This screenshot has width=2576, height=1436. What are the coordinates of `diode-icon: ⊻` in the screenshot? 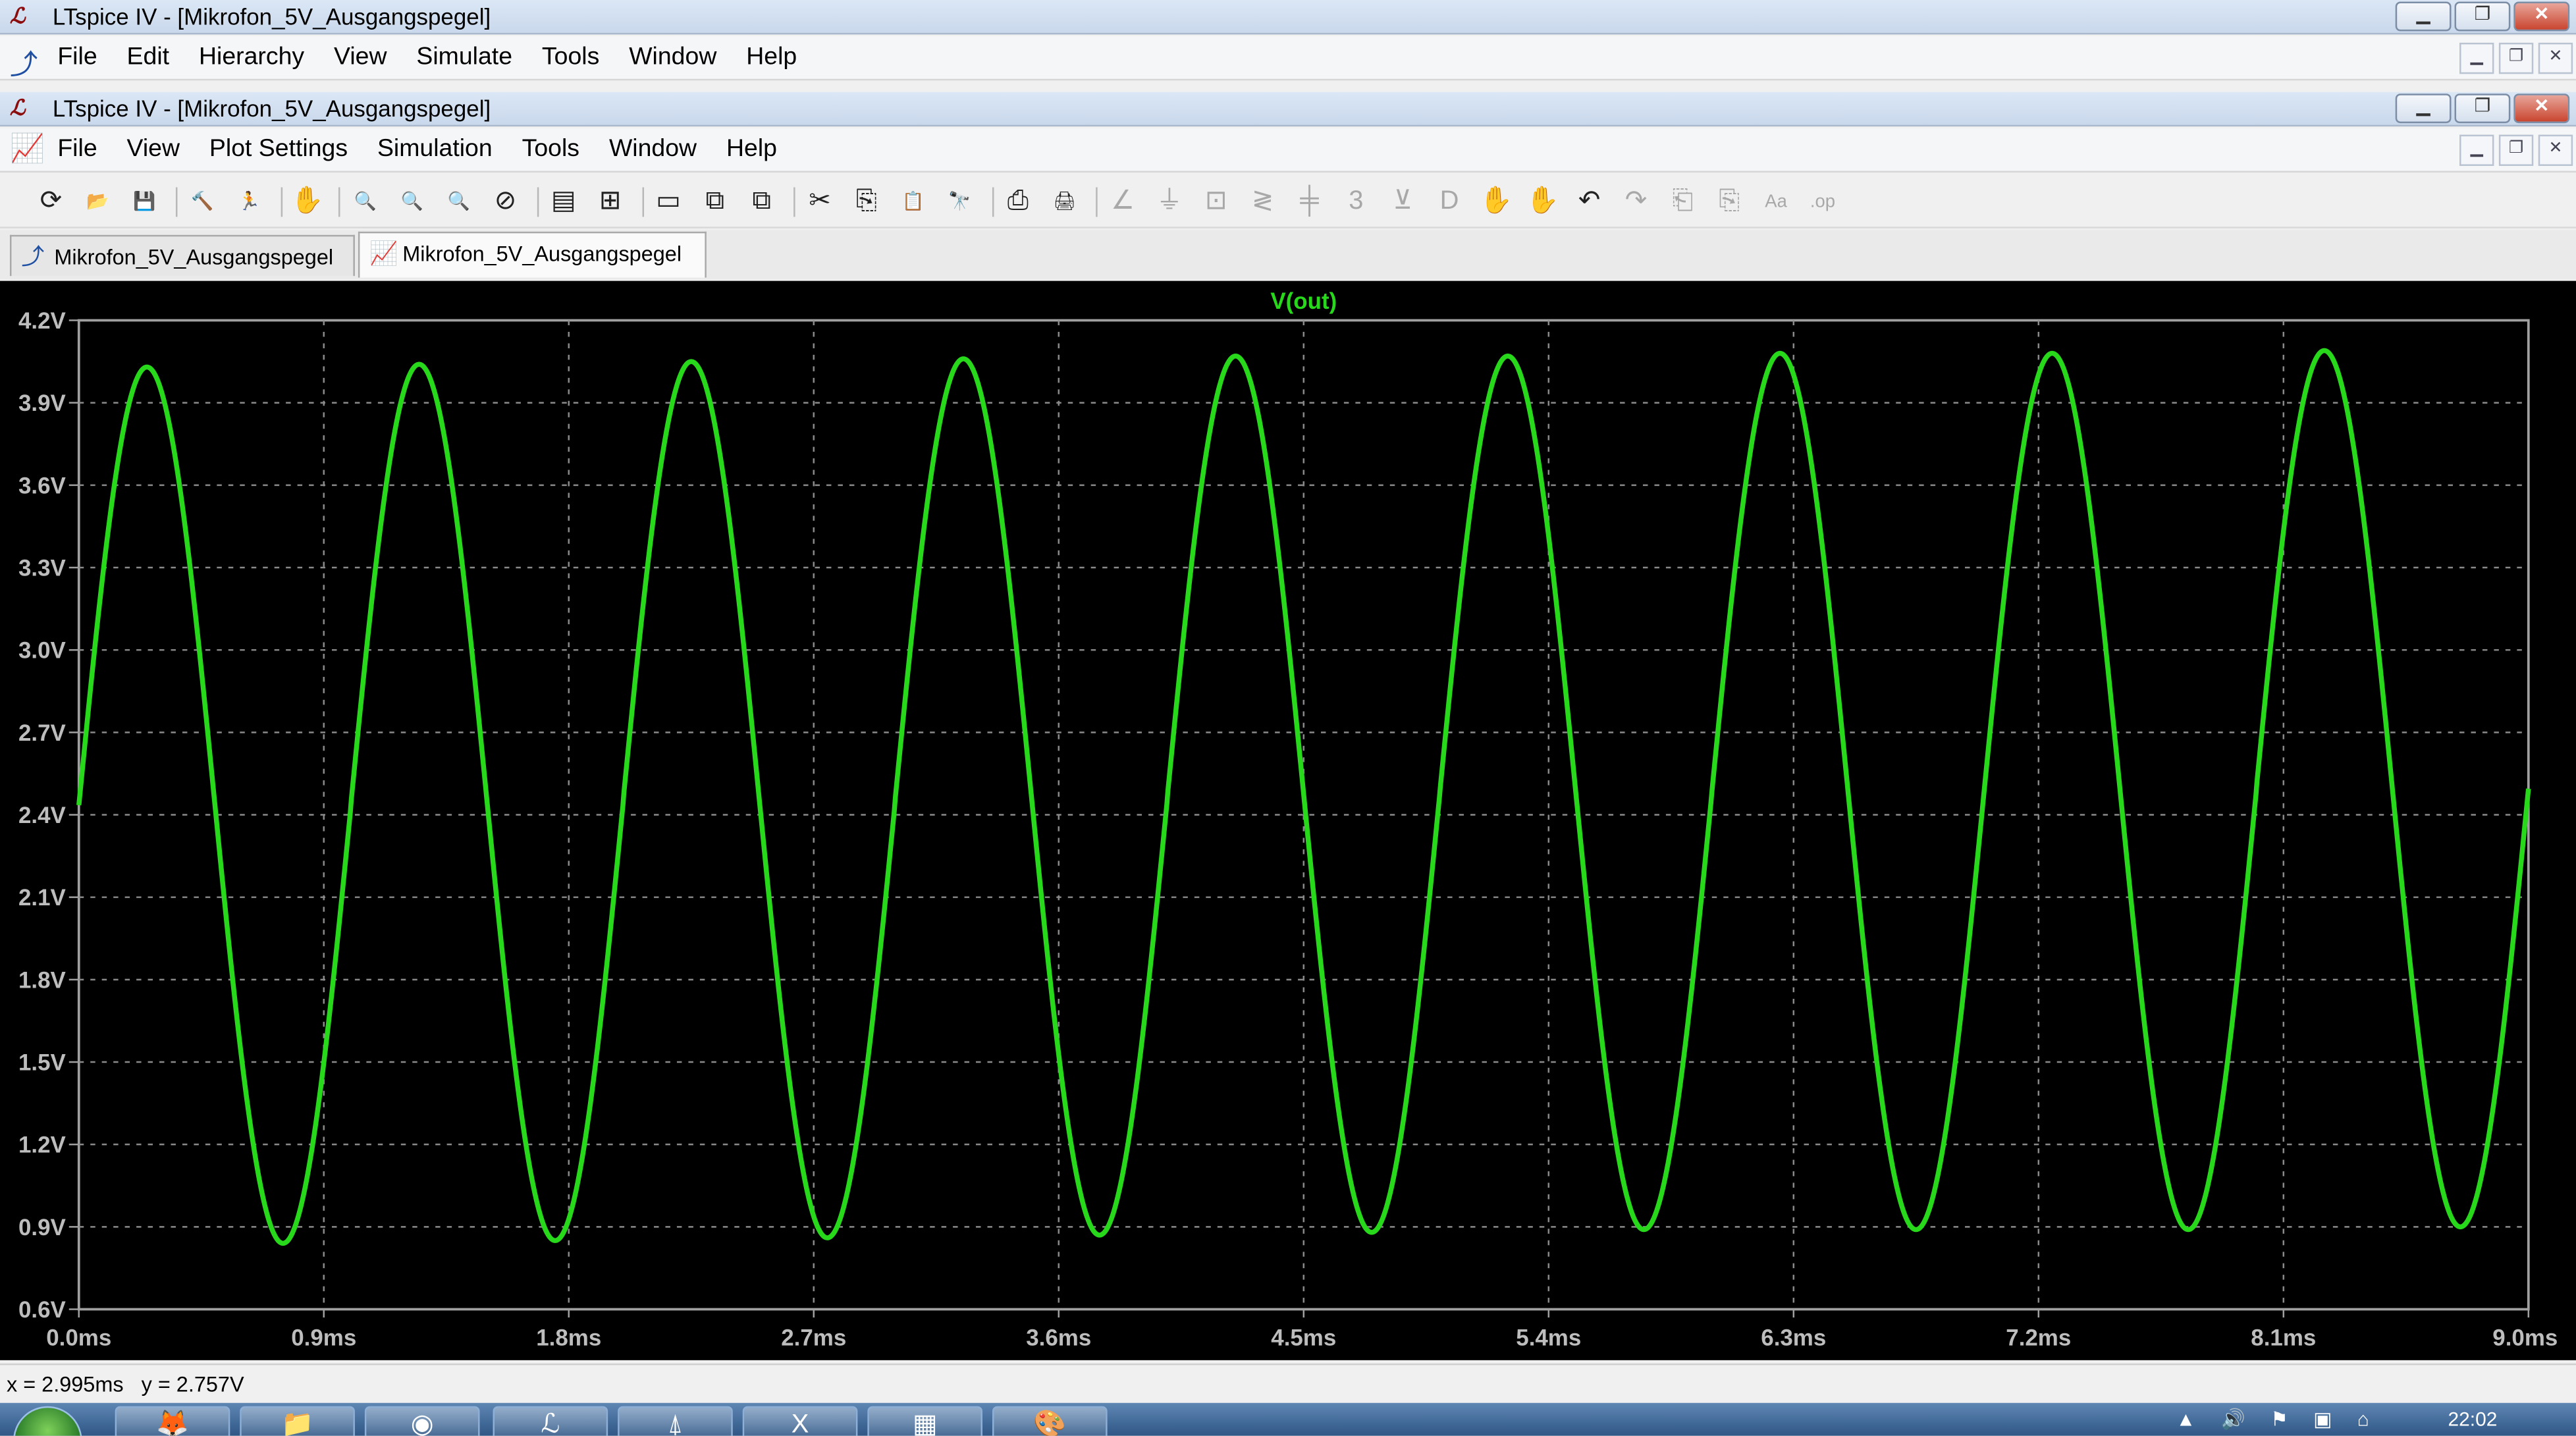 It's located at (1403, 202).